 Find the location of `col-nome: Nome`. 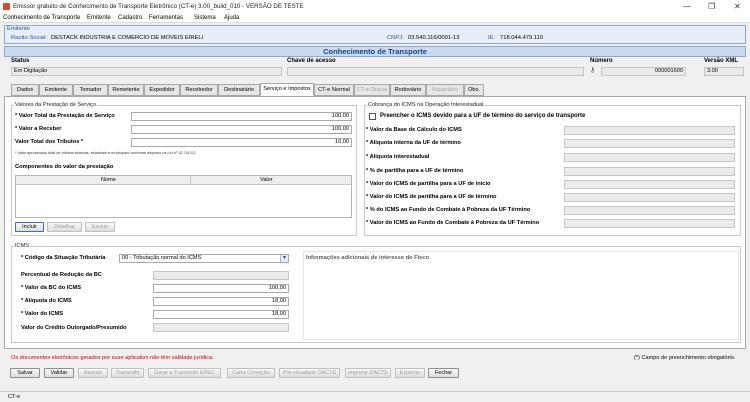

col-nome: Nome is located at coordinates (108, 180).